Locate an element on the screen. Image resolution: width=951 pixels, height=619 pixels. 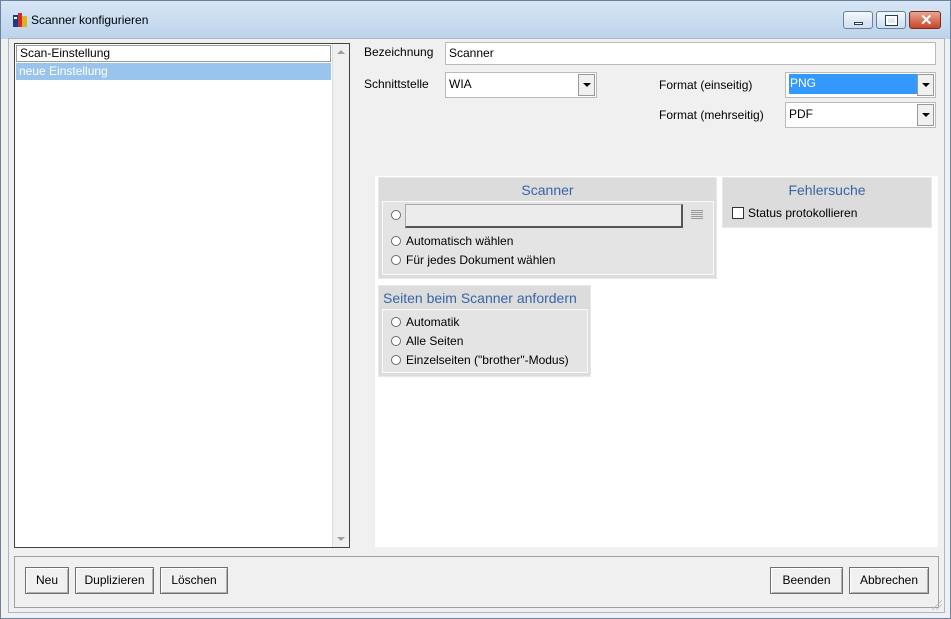
scroll-down-icon is located at coordinates (341, 539).